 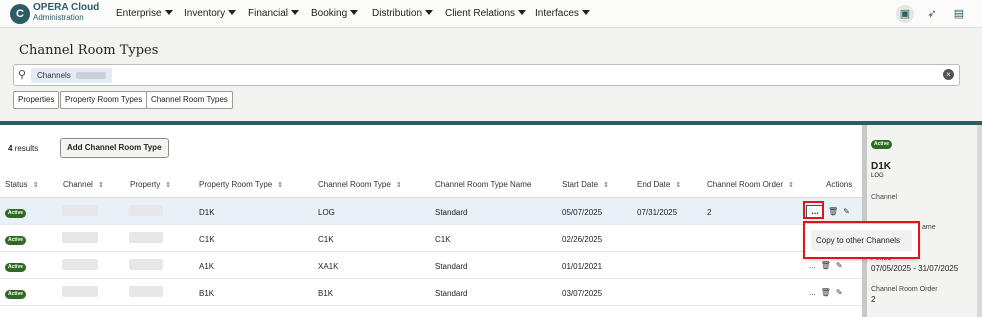 What do you see at coordinates (150, 184) in the screenshot?
I see `col-property: Property ⇕` at bounding box center [150, 184].